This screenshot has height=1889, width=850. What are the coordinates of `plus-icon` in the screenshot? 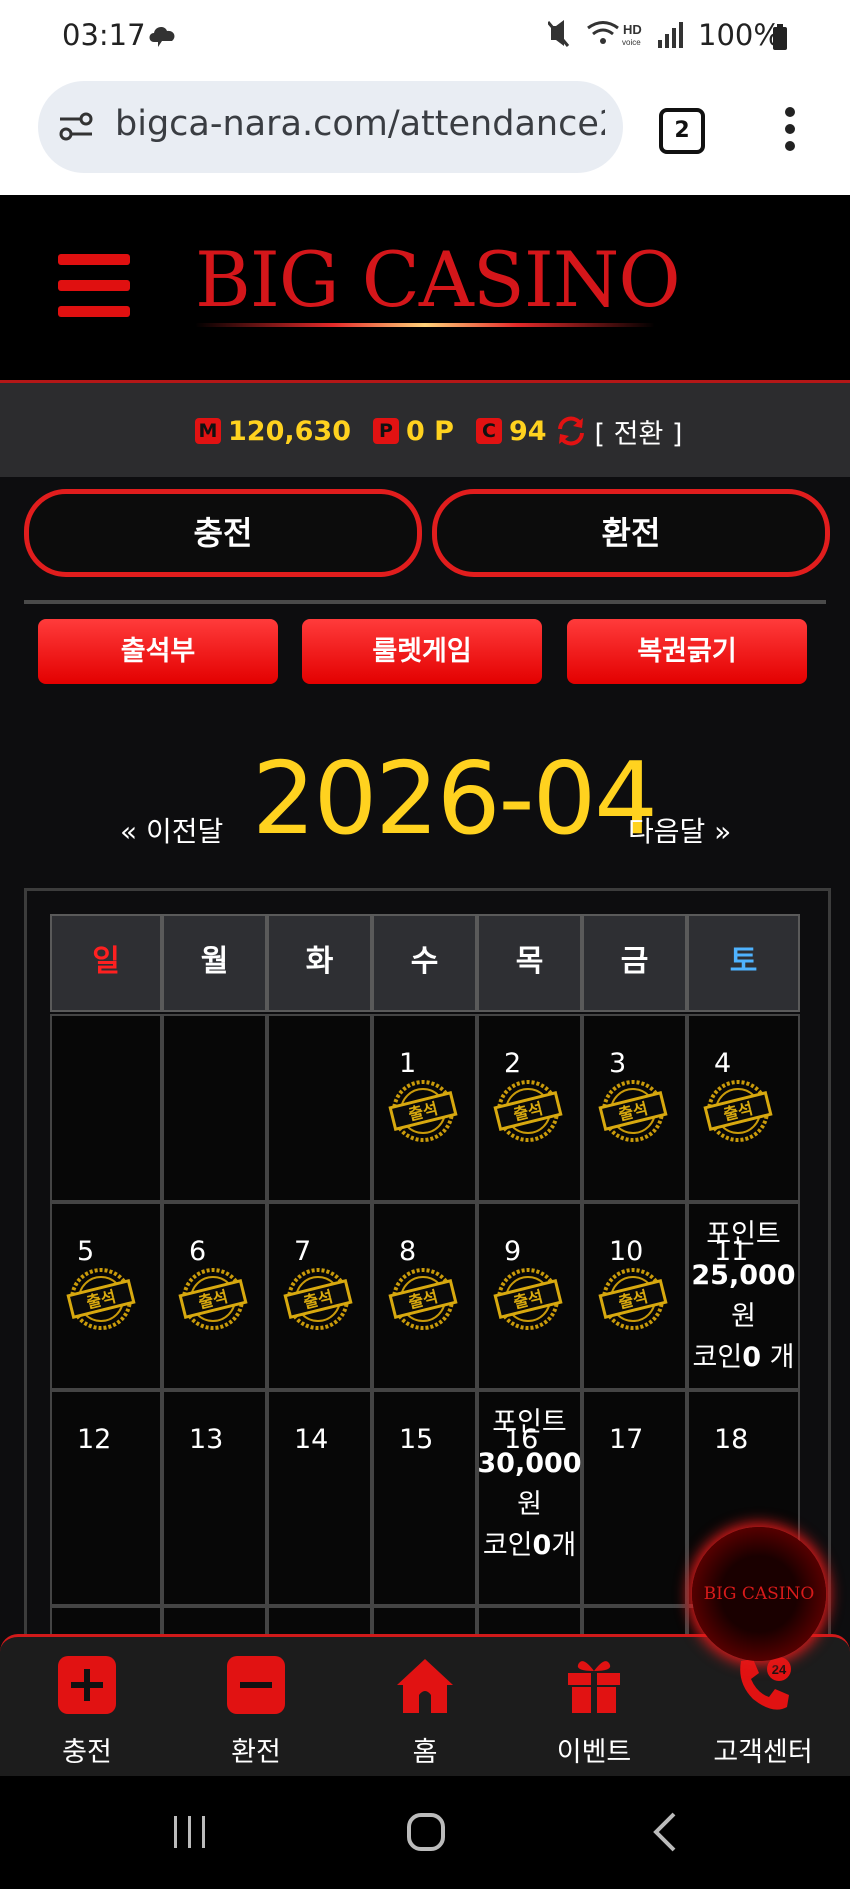 It's located at (87, 1685).